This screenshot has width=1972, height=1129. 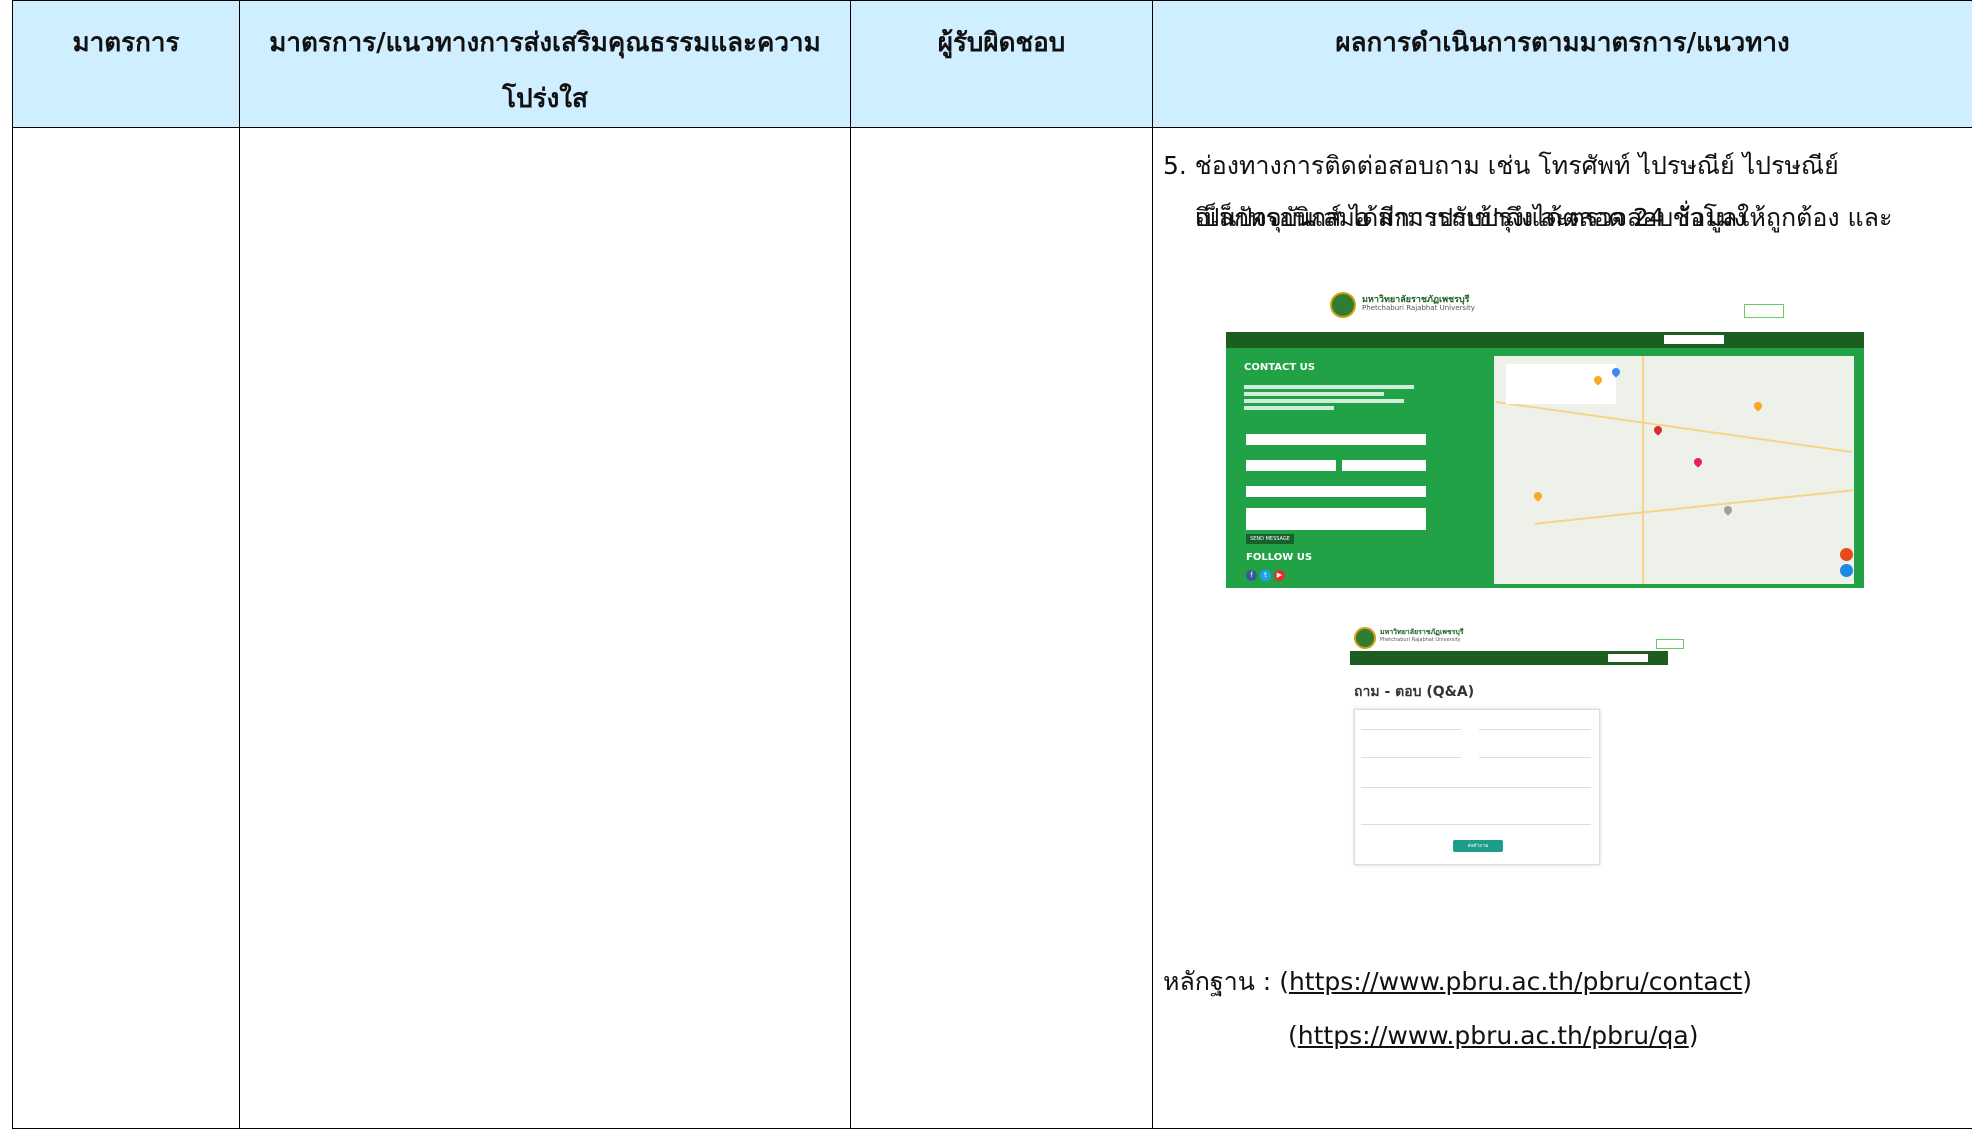 I want to click on contact-info-lines, so click(x=1339, y=397).